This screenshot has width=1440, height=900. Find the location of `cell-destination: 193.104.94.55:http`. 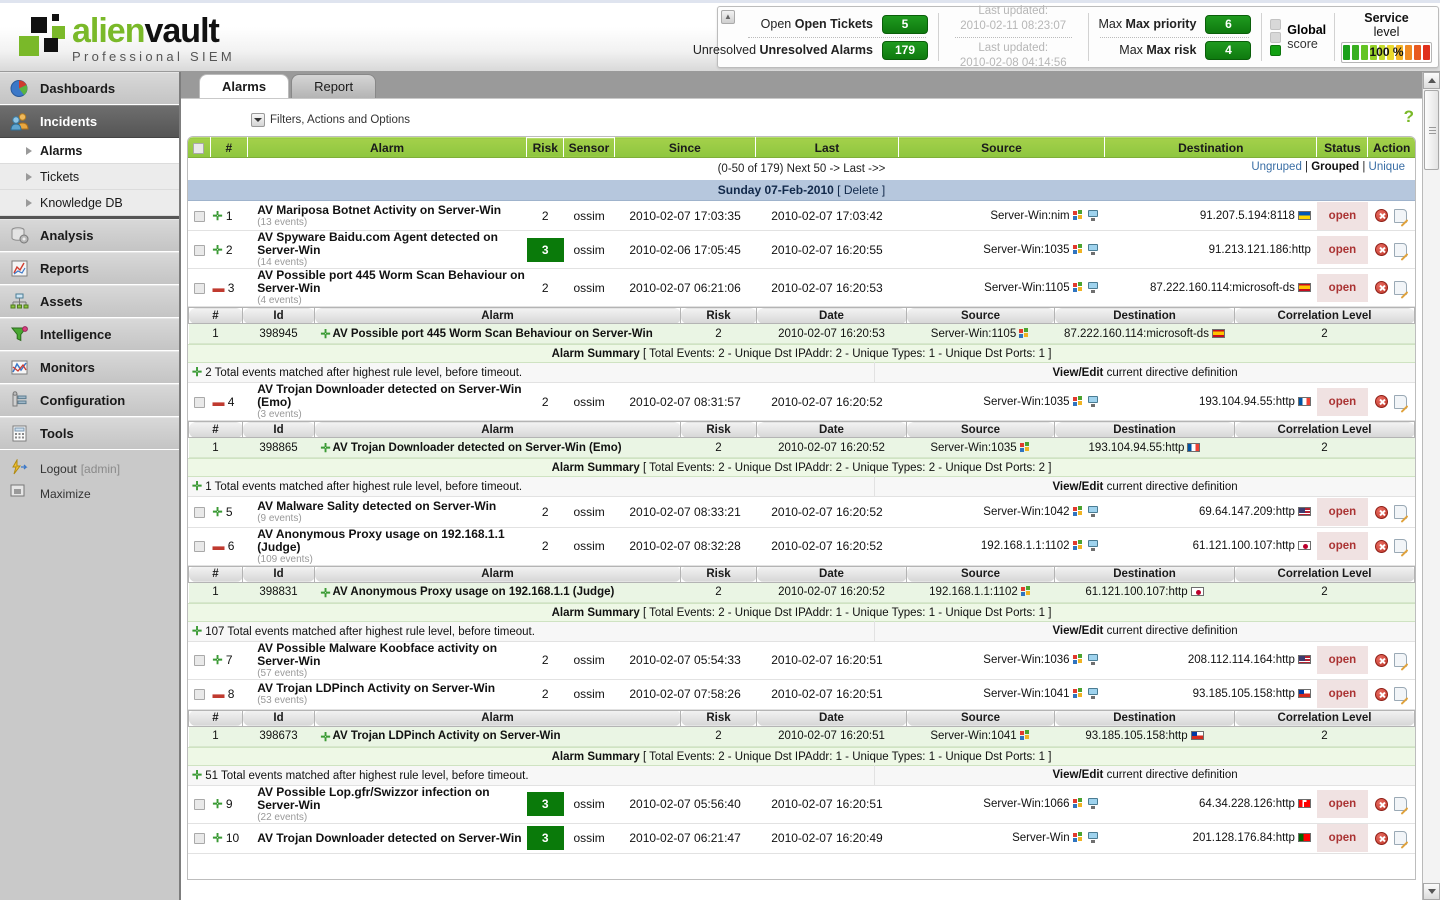

cell-destination: 193.104.94.55:http is located at coordinates (1210, 402).